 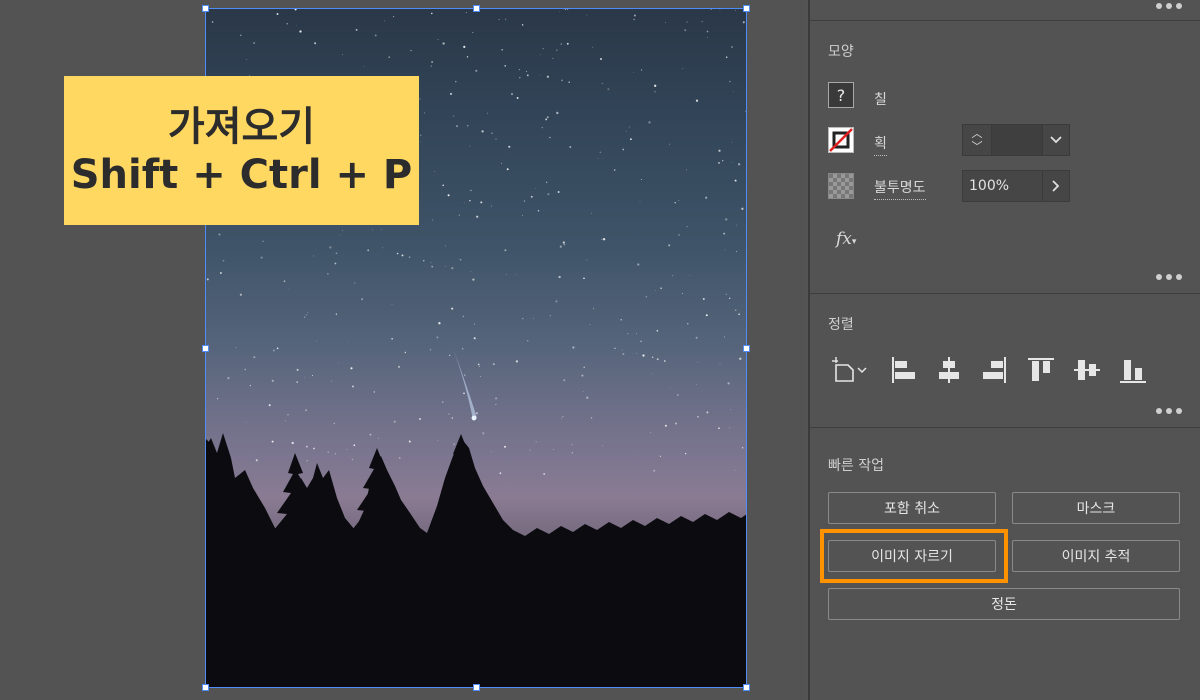 I want to click on opacity-label: 불투명도, so click(x=900, y=188).